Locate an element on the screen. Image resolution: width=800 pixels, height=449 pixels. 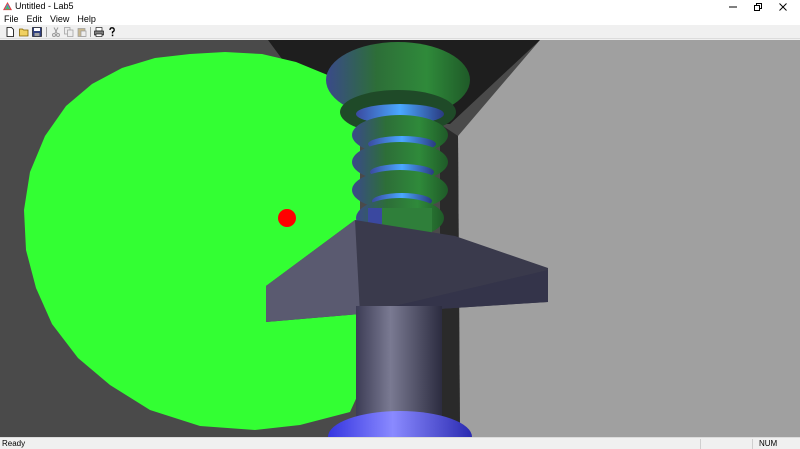
copy-icon is located at coordinates (69, 32).